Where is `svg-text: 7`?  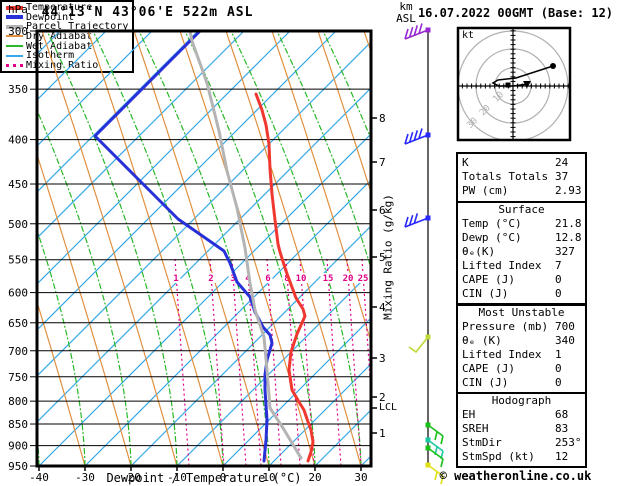 svg-text: 7 is located at coordinates (382, 162).